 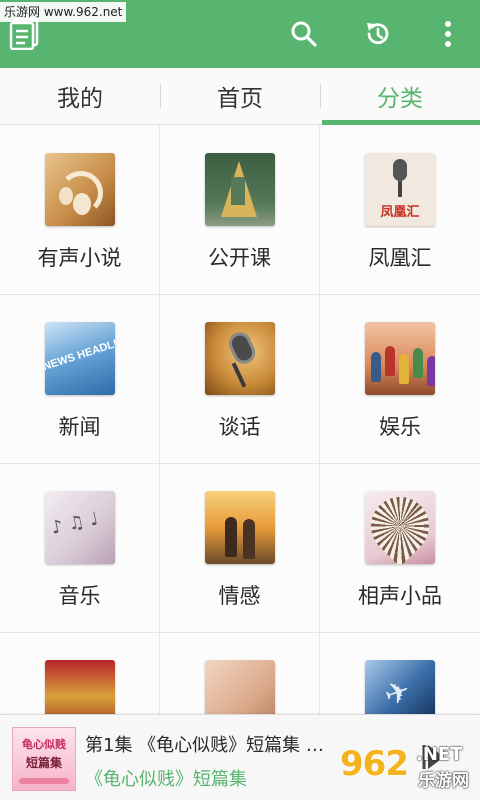 I want to click on search-button, so click(x=304, y=34).